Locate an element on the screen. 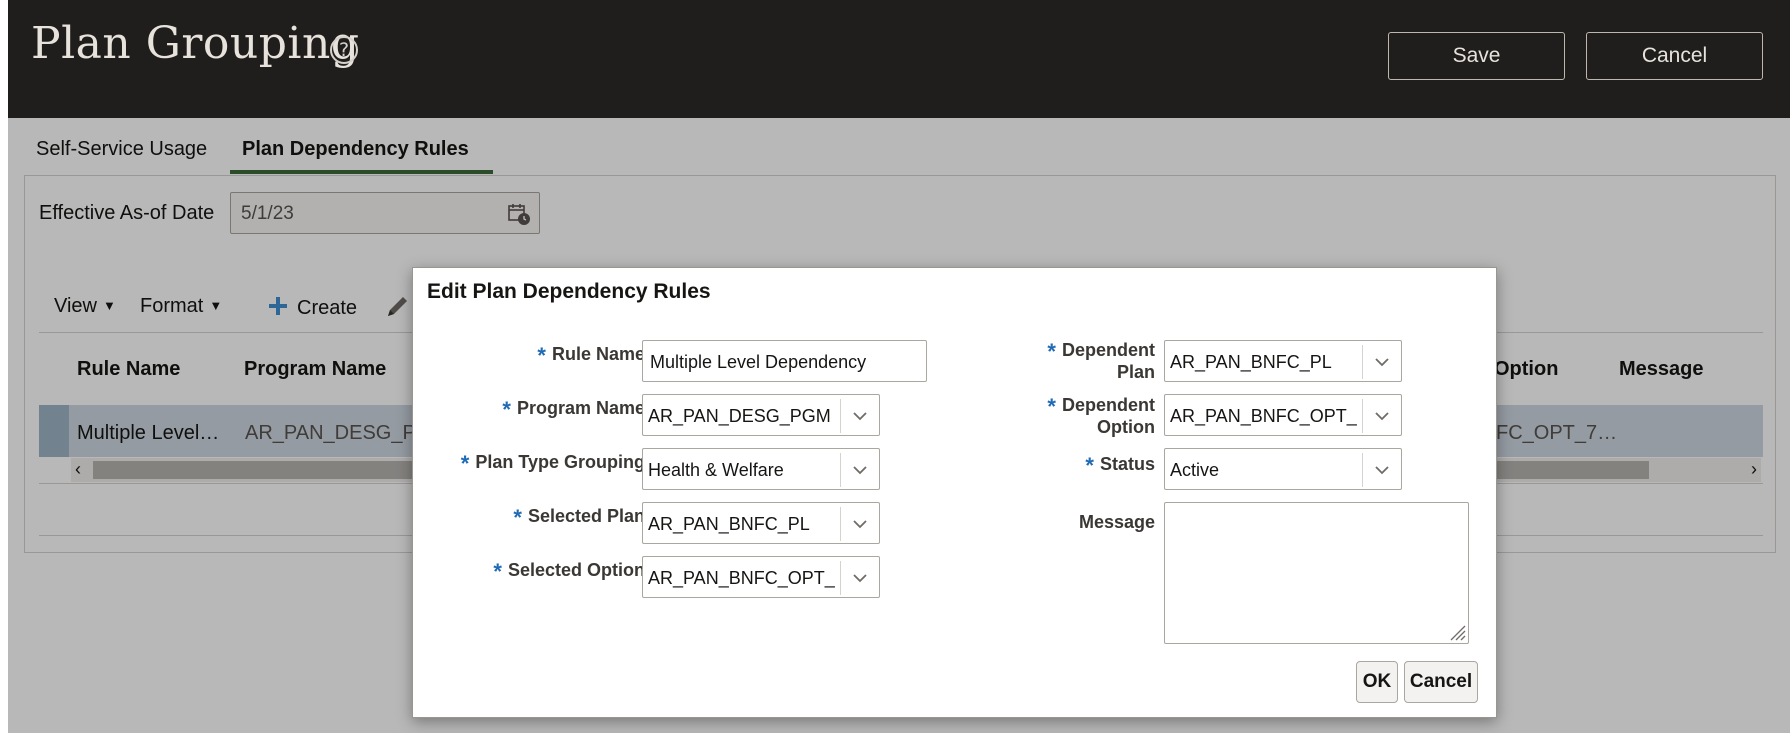 This screenshot has width=1790, height=733. selected-option-value: AR_PAN_BNFC_OPT_ is located at coordinates (741, 578).